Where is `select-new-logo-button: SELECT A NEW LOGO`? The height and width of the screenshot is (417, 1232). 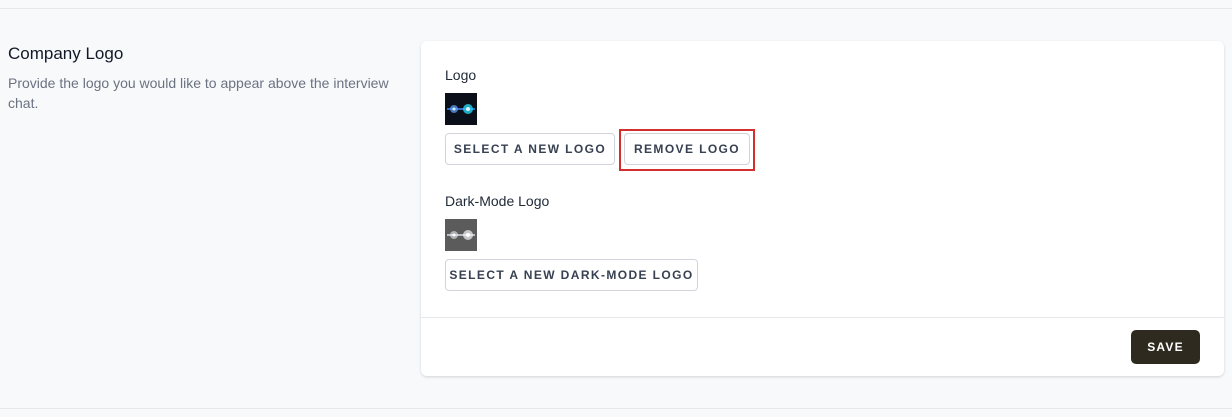 select-new-logo-button: SELECT A NEW LOGO is located at coordinates (530, 149).